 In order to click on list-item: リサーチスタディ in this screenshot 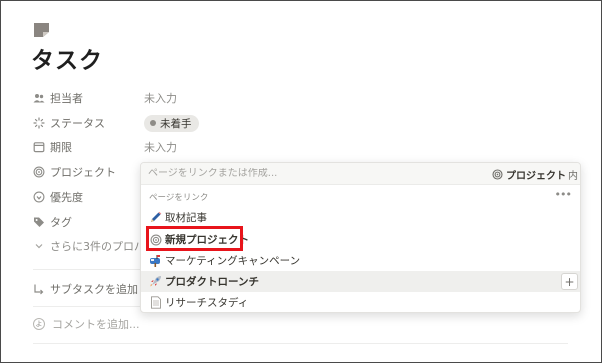, I will do `click(360, 302)`.